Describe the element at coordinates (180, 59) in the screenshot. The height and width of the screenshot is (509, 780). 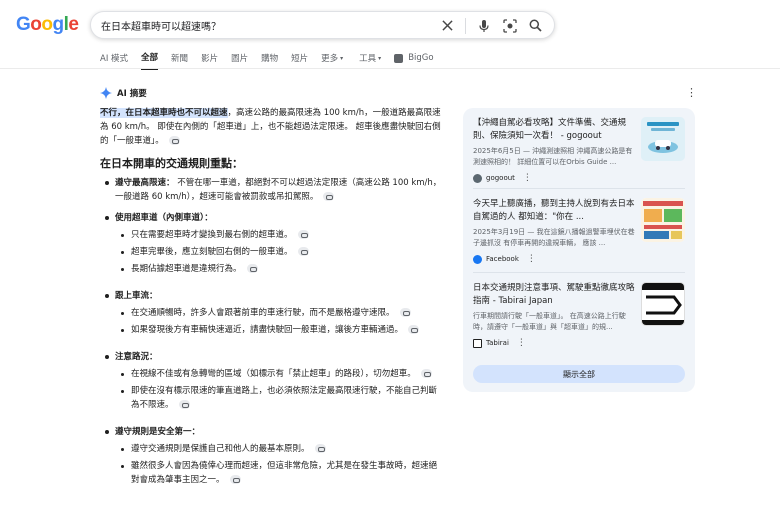
I see `tab-label: 新聞` at that location.